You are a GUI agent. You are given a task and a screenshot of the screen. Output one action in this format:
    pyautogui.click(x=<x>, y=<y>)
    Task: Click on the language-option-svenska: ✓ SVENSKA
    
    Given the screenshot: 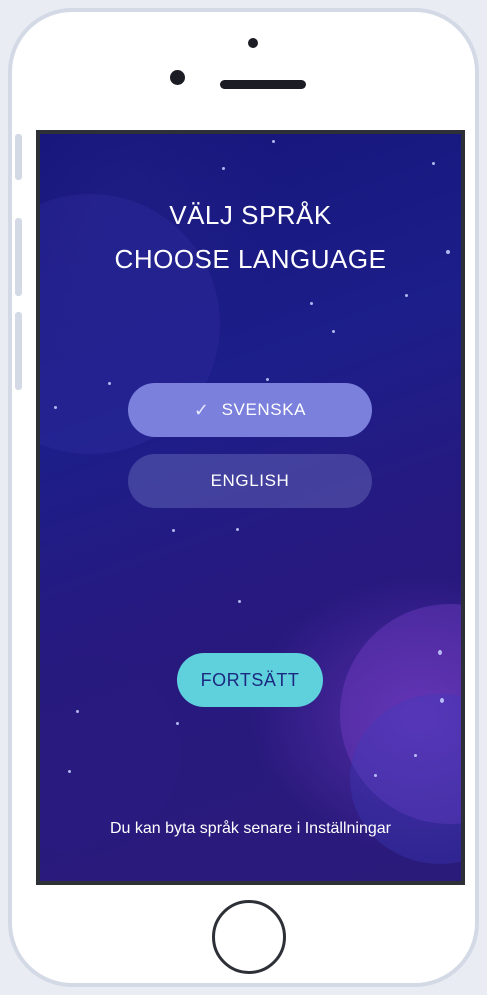 What is the action you would take?
    pyautogui.click(x=250, y=410)
    